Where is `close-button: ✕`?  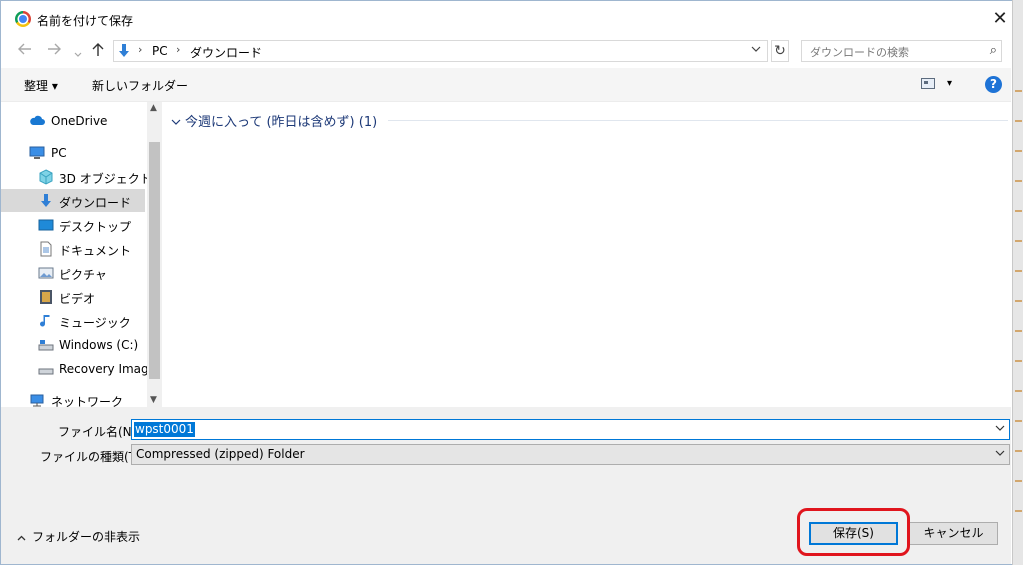
close-button: ✕ is located at coordinates (1000, 19).